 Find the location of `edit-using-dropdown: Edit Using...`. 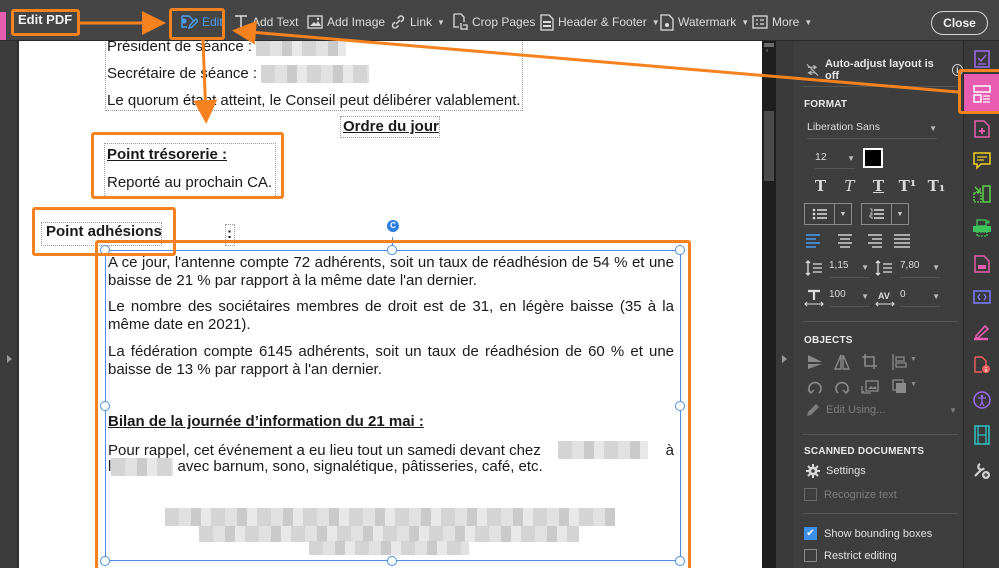

edit-using-dropdown: Edit Using... is located at coordinates (845, 410).